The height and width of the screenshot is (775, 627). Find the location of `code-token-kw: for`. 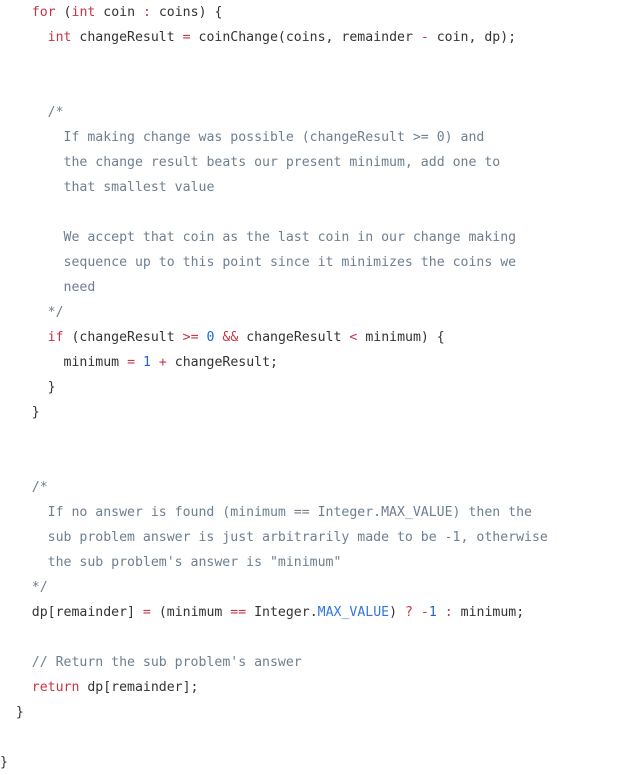

code-token-kw: for is located at coordinates (43, 12).